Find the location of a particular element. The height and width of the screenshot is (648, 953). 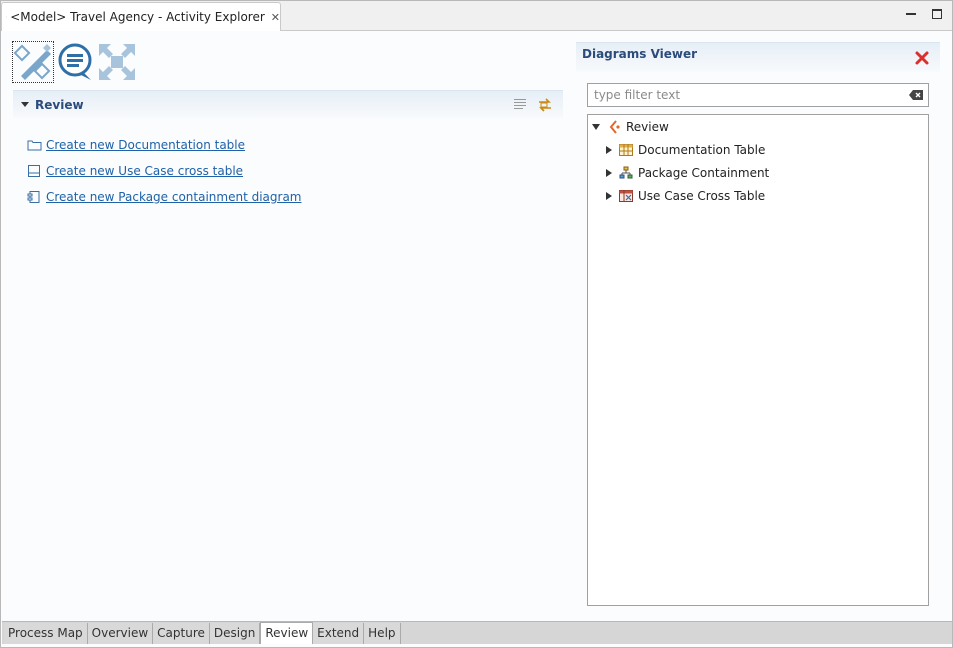

tree-node-label: Documentation Table is located at coordinates (702, 150).